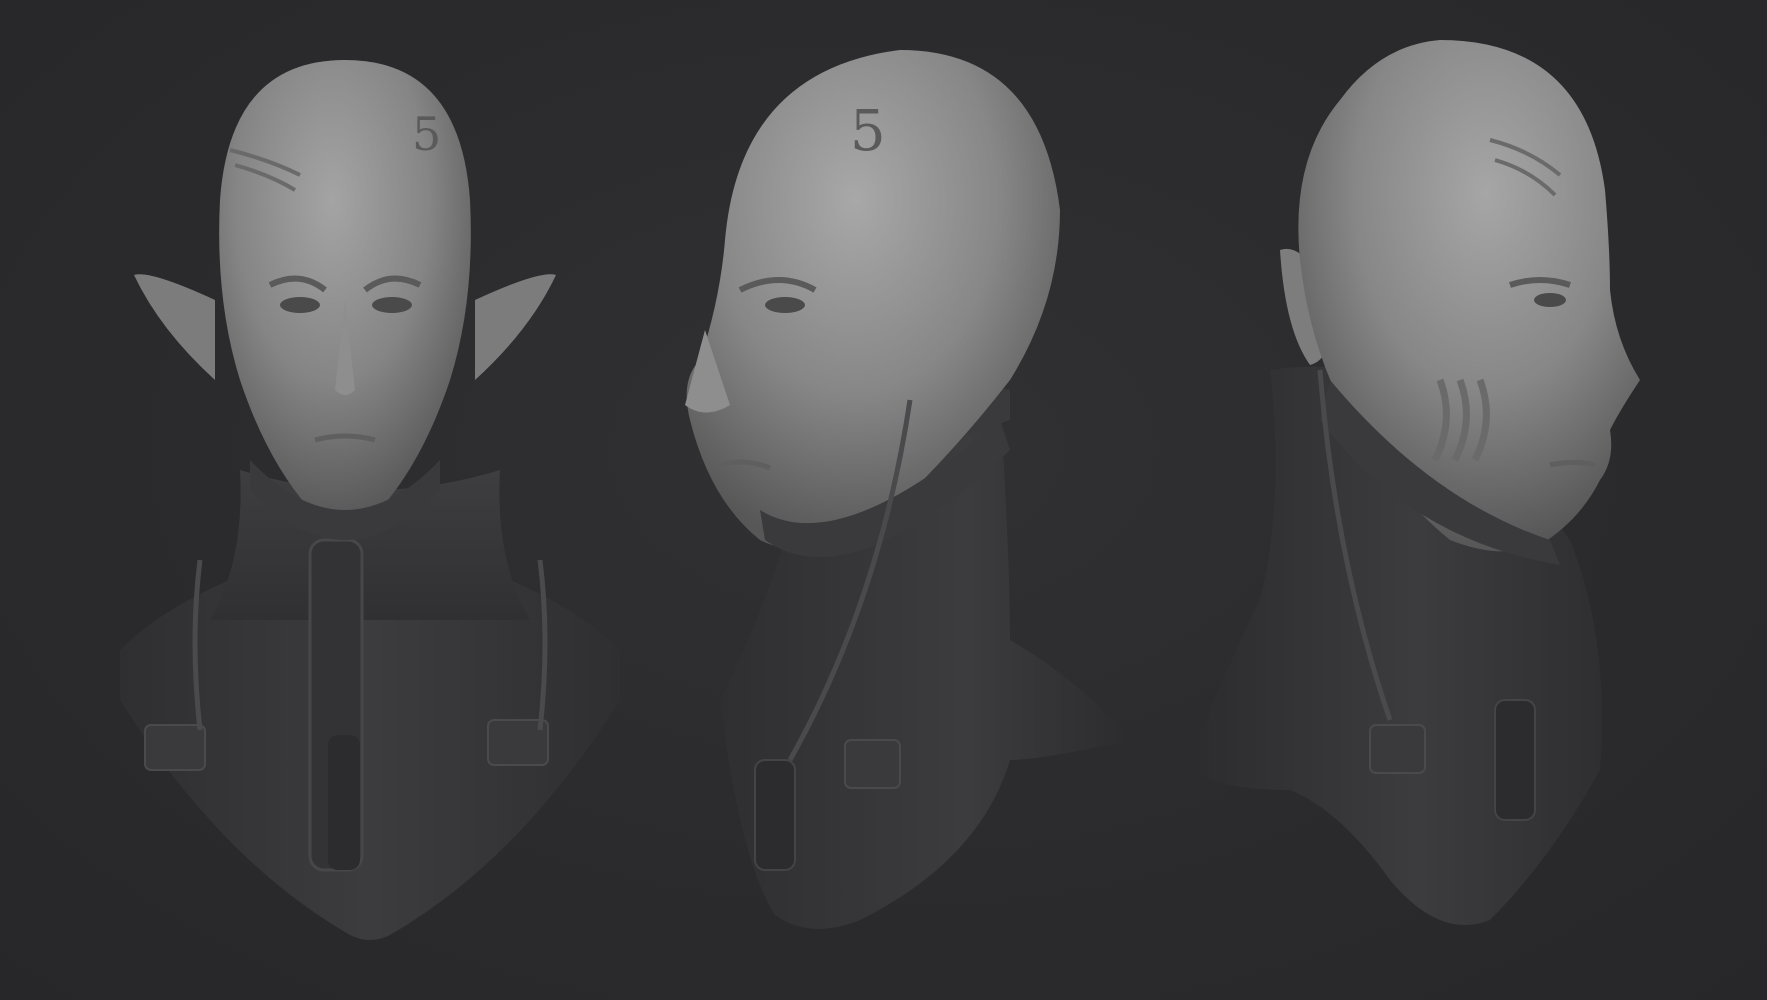 This screenshot has height=1000, width=1767. What do you see at coordinates (174, 327) in the screenshot?
I see `left-ear` at bounding box center [174, 327].